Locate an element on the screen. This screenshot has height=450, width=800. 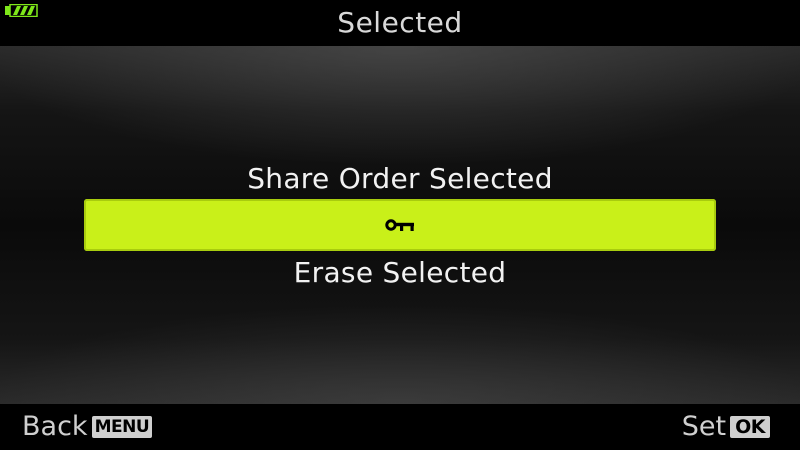
page-title: Selected is located at coordinates (400, 22).